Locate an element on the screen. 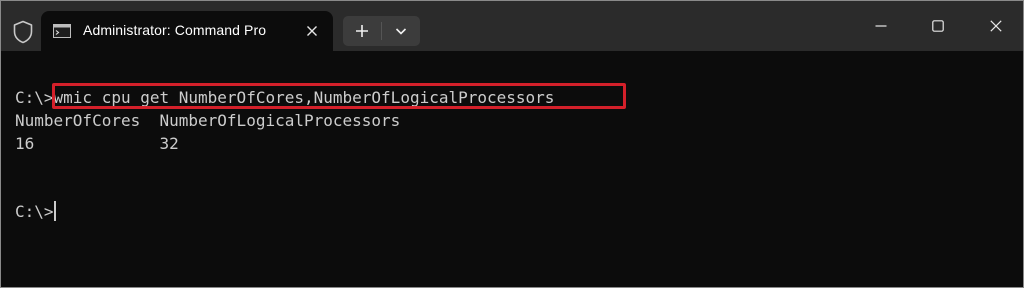 The width and height of the screenshot is (1024, 288). command-prompt-icon is located at coordinates (62, 31).